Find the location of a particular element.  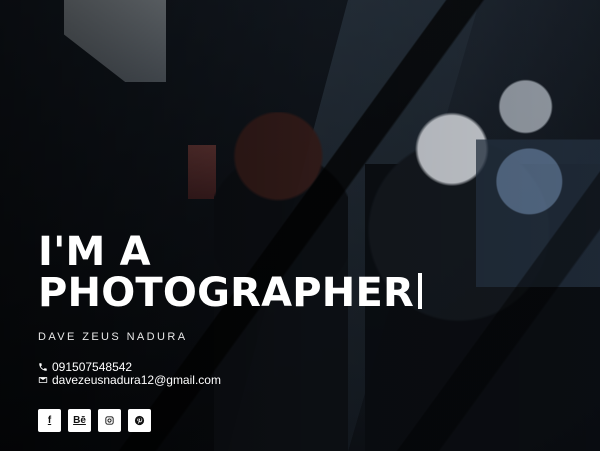

typing-cursor is located at coordinates (420, 291).